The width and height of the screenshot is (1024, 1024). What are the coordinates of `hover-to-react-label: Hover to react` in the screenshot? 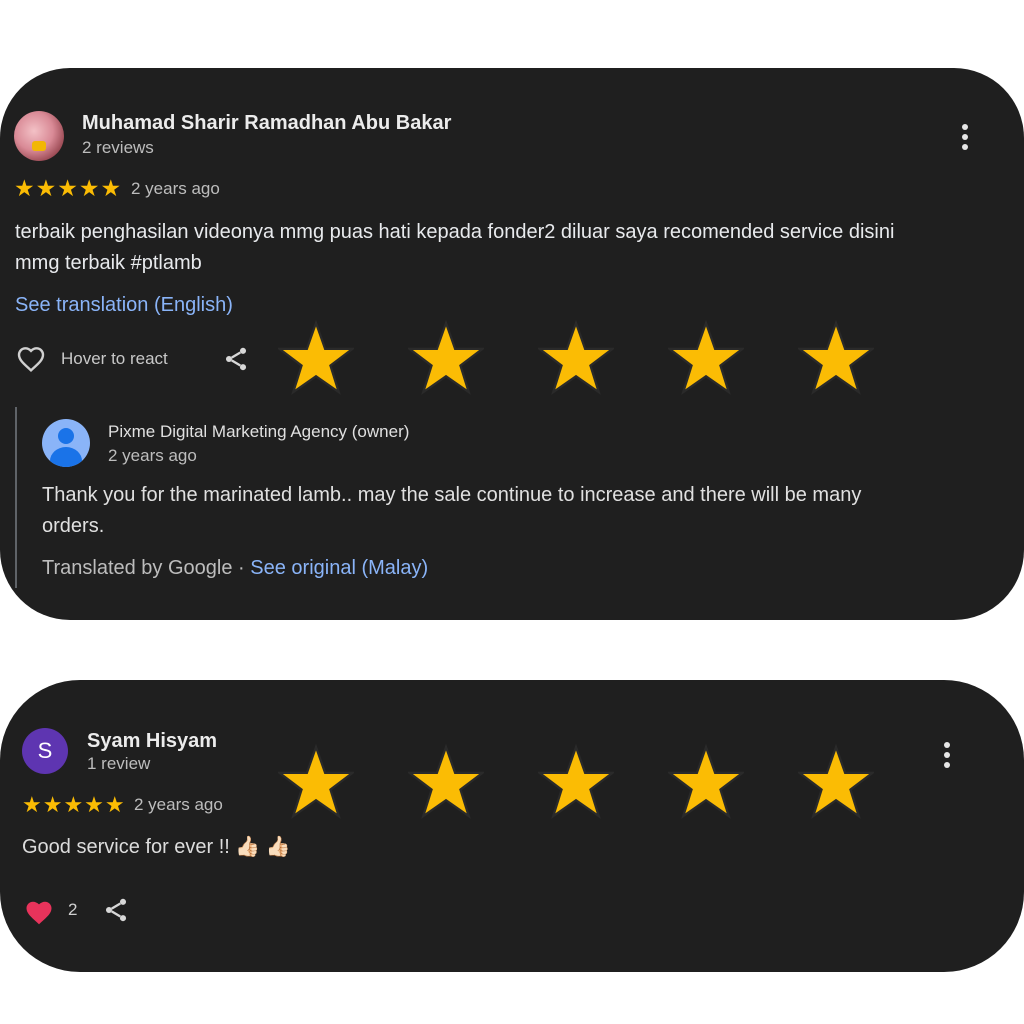 It's located at (114, 359).